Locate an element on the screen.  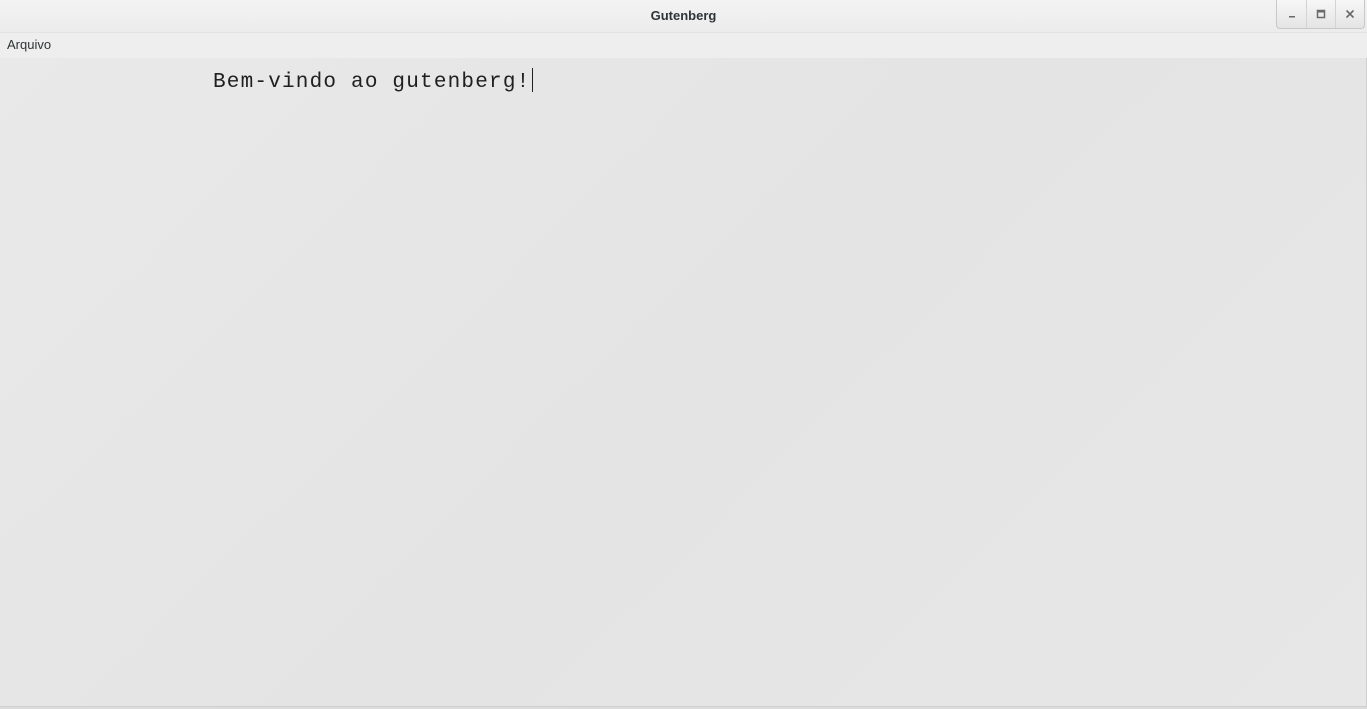
minimize-icon is located at coordinates (1291, 17).